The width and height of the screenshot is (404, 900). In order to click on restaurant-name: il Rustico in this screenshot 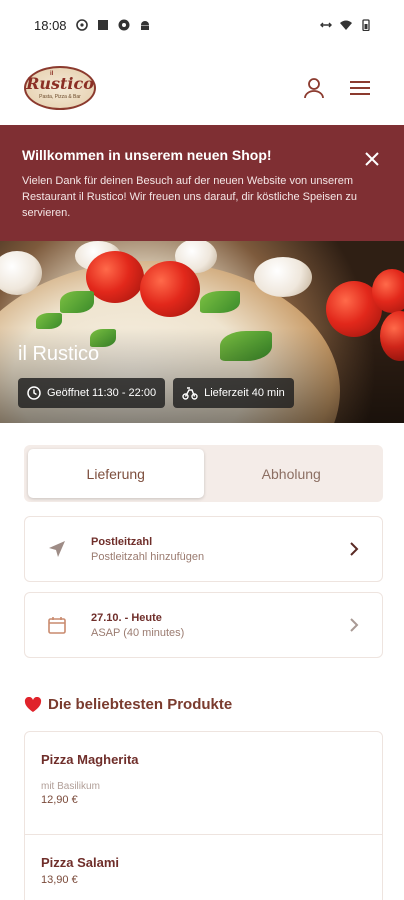, I will do `click(59, 354)`.